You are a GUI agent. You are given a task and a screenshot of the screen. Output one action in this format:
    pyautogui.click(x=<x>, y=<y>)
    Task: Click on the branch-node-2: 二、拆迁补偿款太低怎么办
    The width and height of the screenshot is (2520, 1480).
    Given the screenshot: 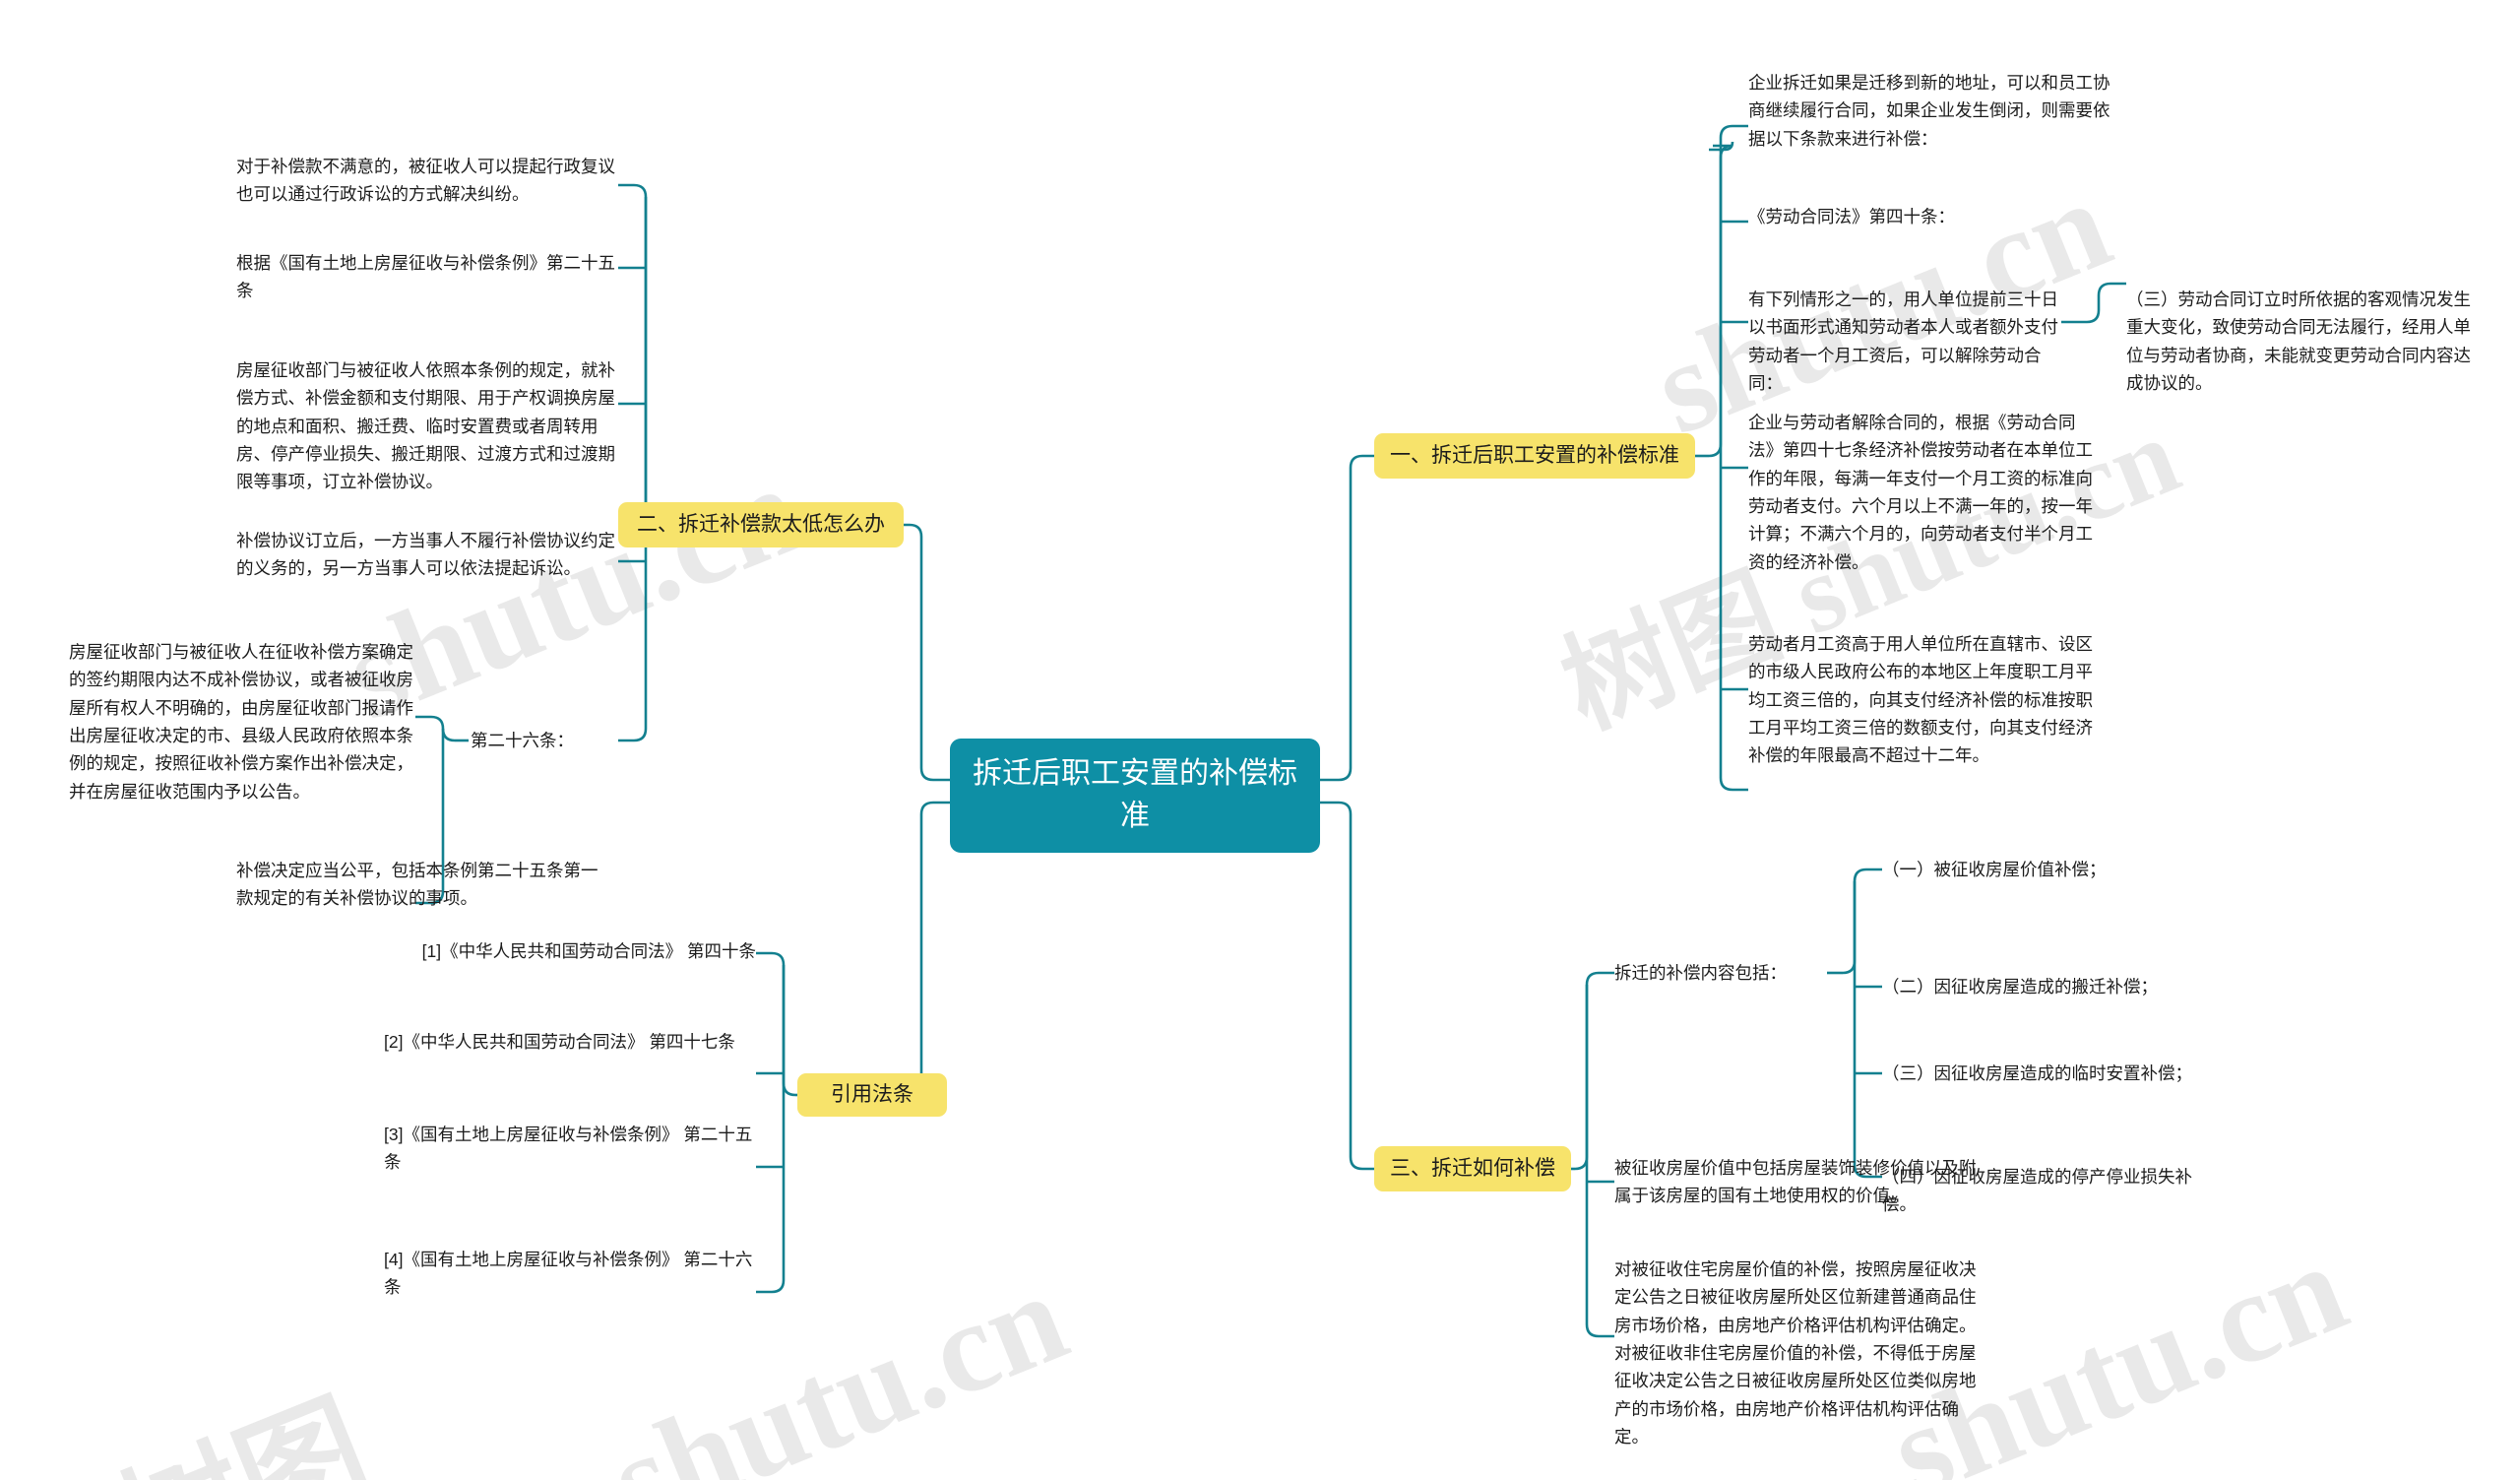 What is the action you would take?
    pyautogui.click(x=761, y=524)
    